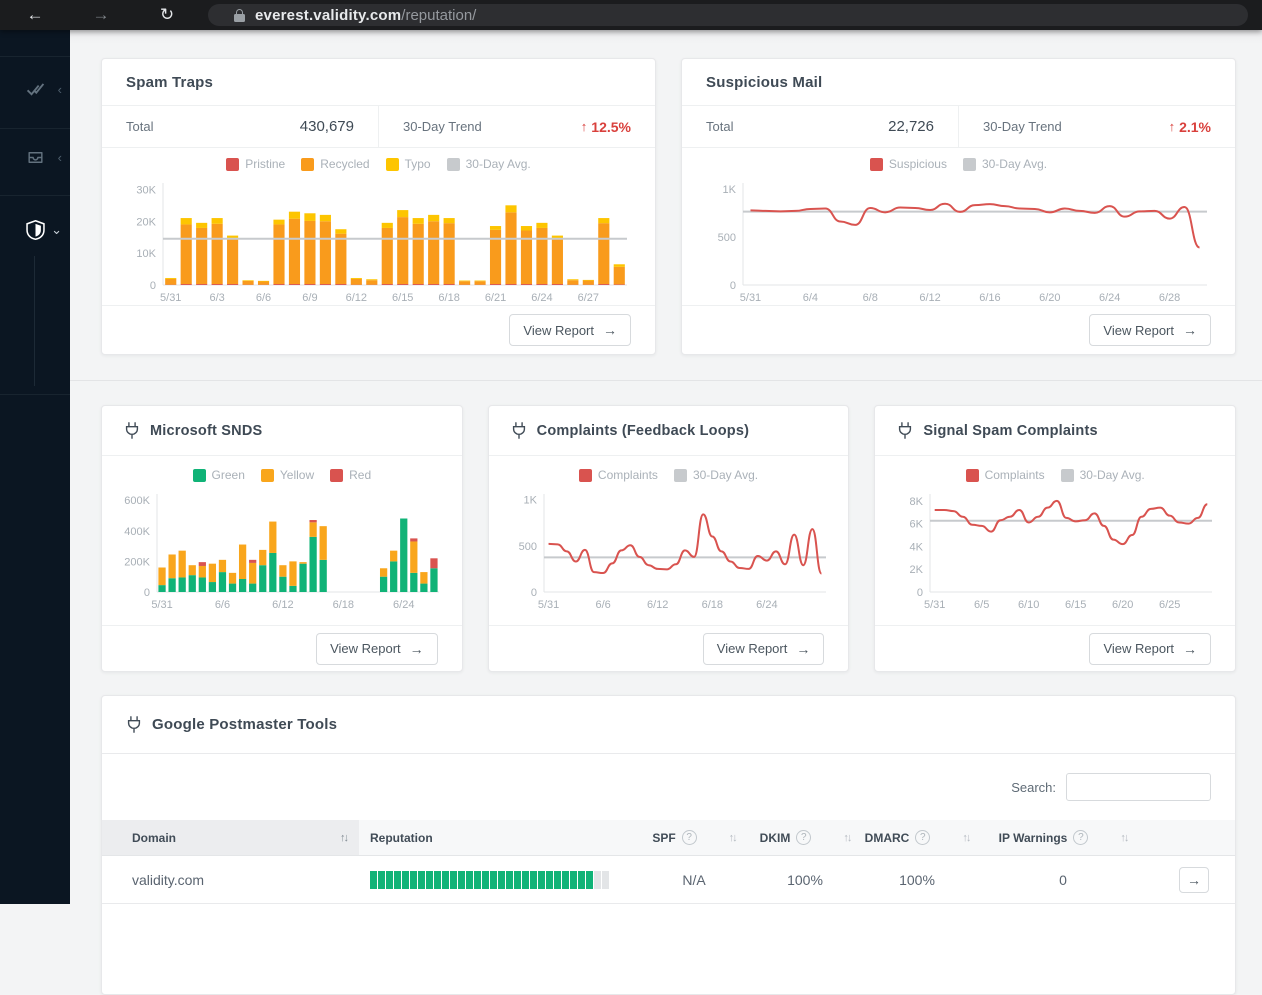 This screenshot has width=1262, height=995. Describe the element at coordinates (335, 164) in the screenshot. I see `legend-item: Recycled` at that location.